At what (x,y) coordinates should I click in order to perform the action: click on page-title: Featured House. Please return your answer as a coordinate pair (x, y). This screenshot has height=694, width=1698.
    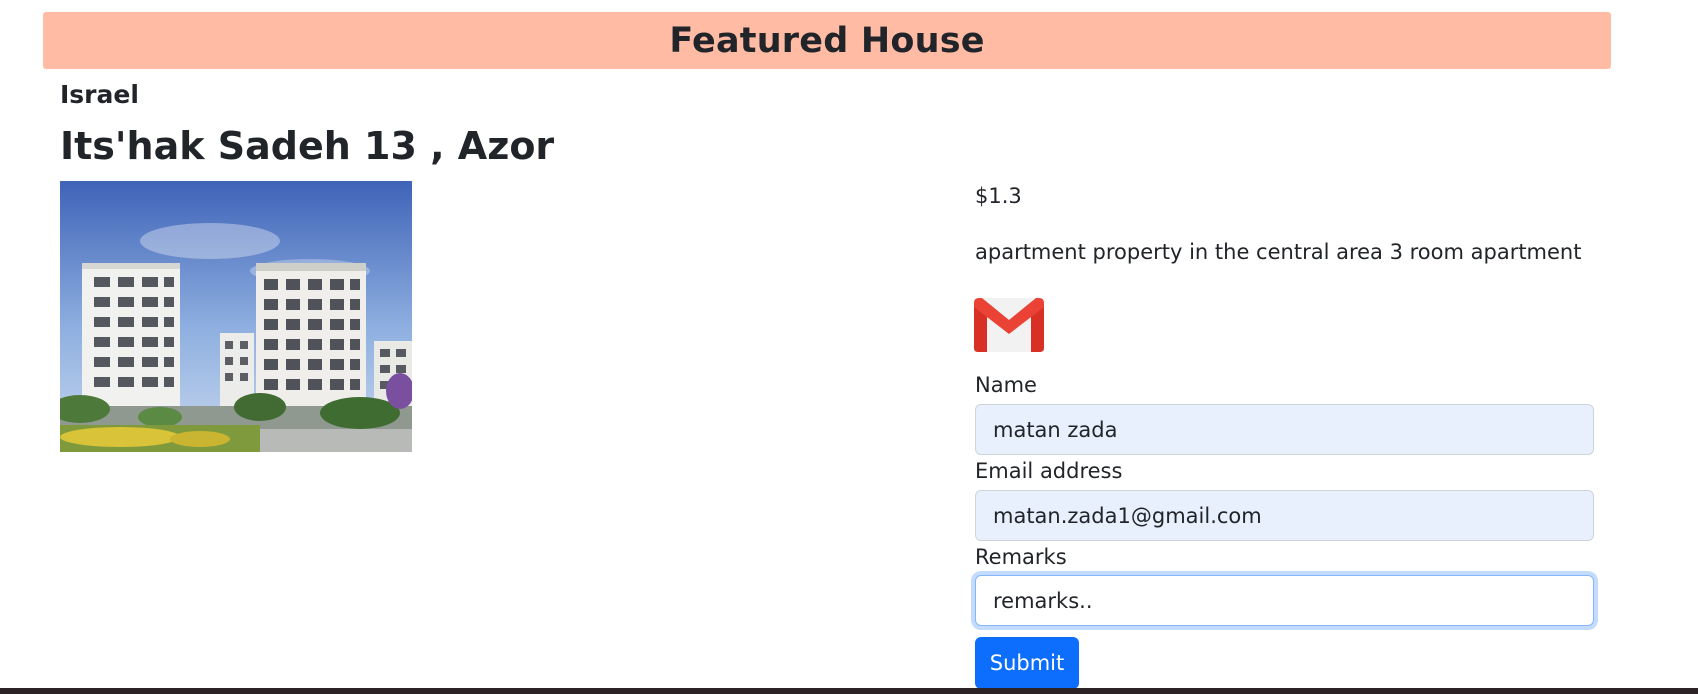
    Looking at the image, I should click on (827, 40).